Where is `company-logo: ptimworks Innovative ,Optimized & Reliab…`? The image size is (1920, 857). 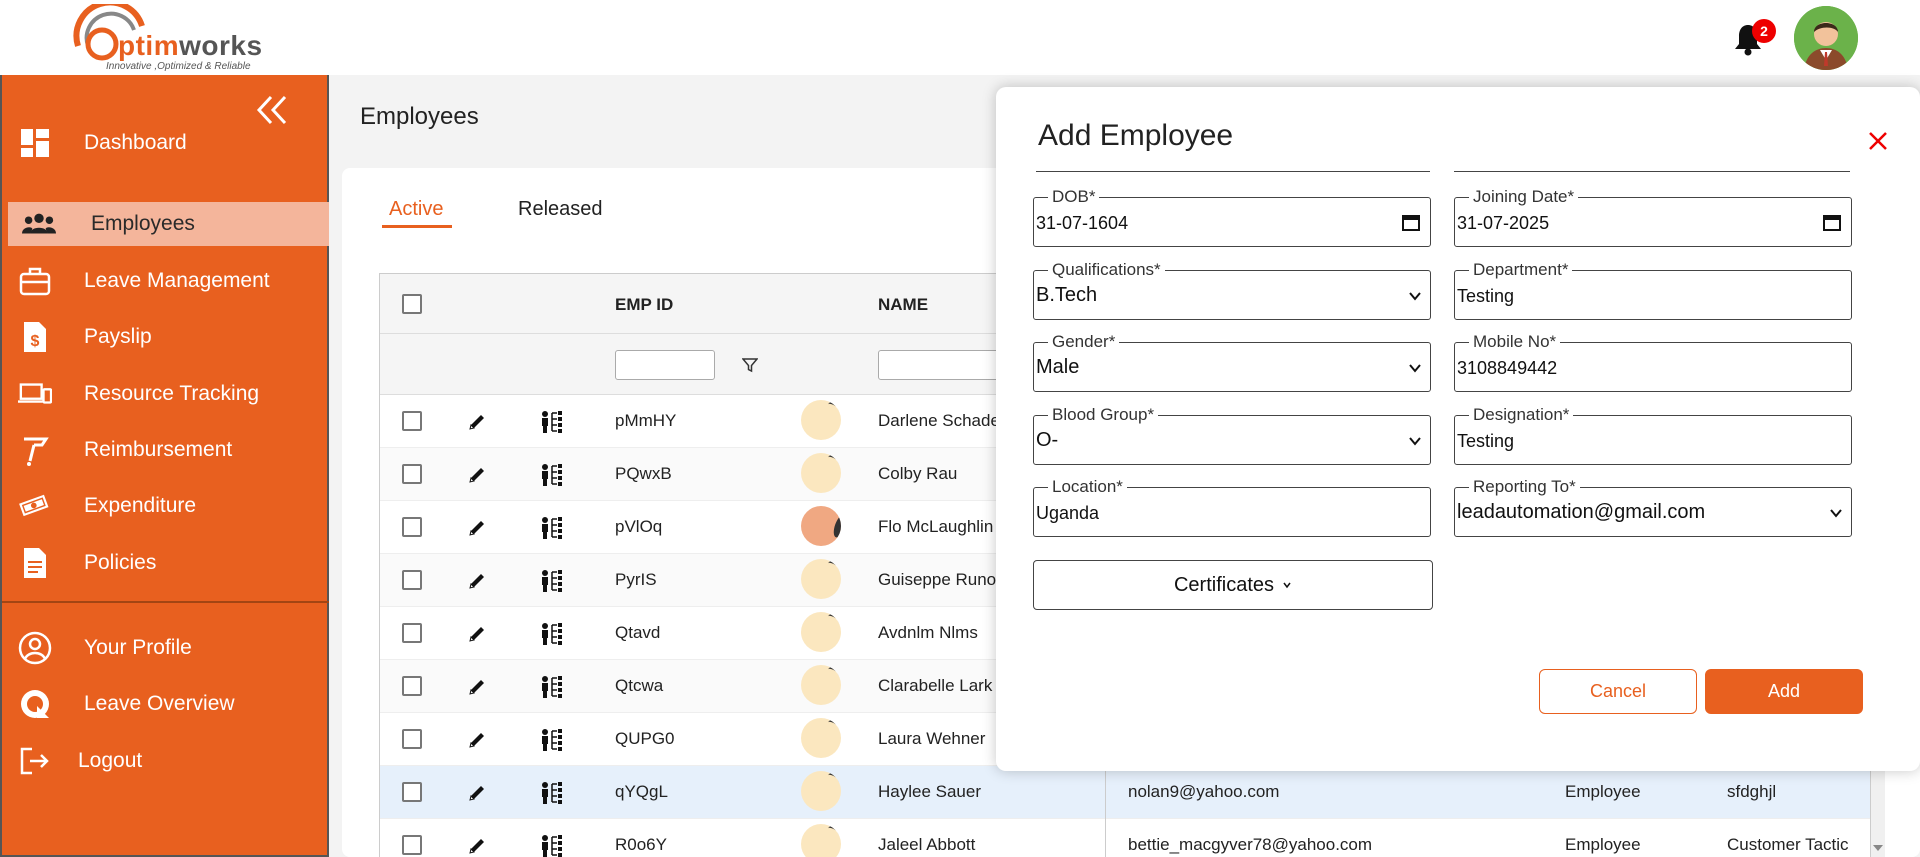
company-logo: ptimworks Innovative ,Optimized & Reliab… is located at coordinates (180, 38).